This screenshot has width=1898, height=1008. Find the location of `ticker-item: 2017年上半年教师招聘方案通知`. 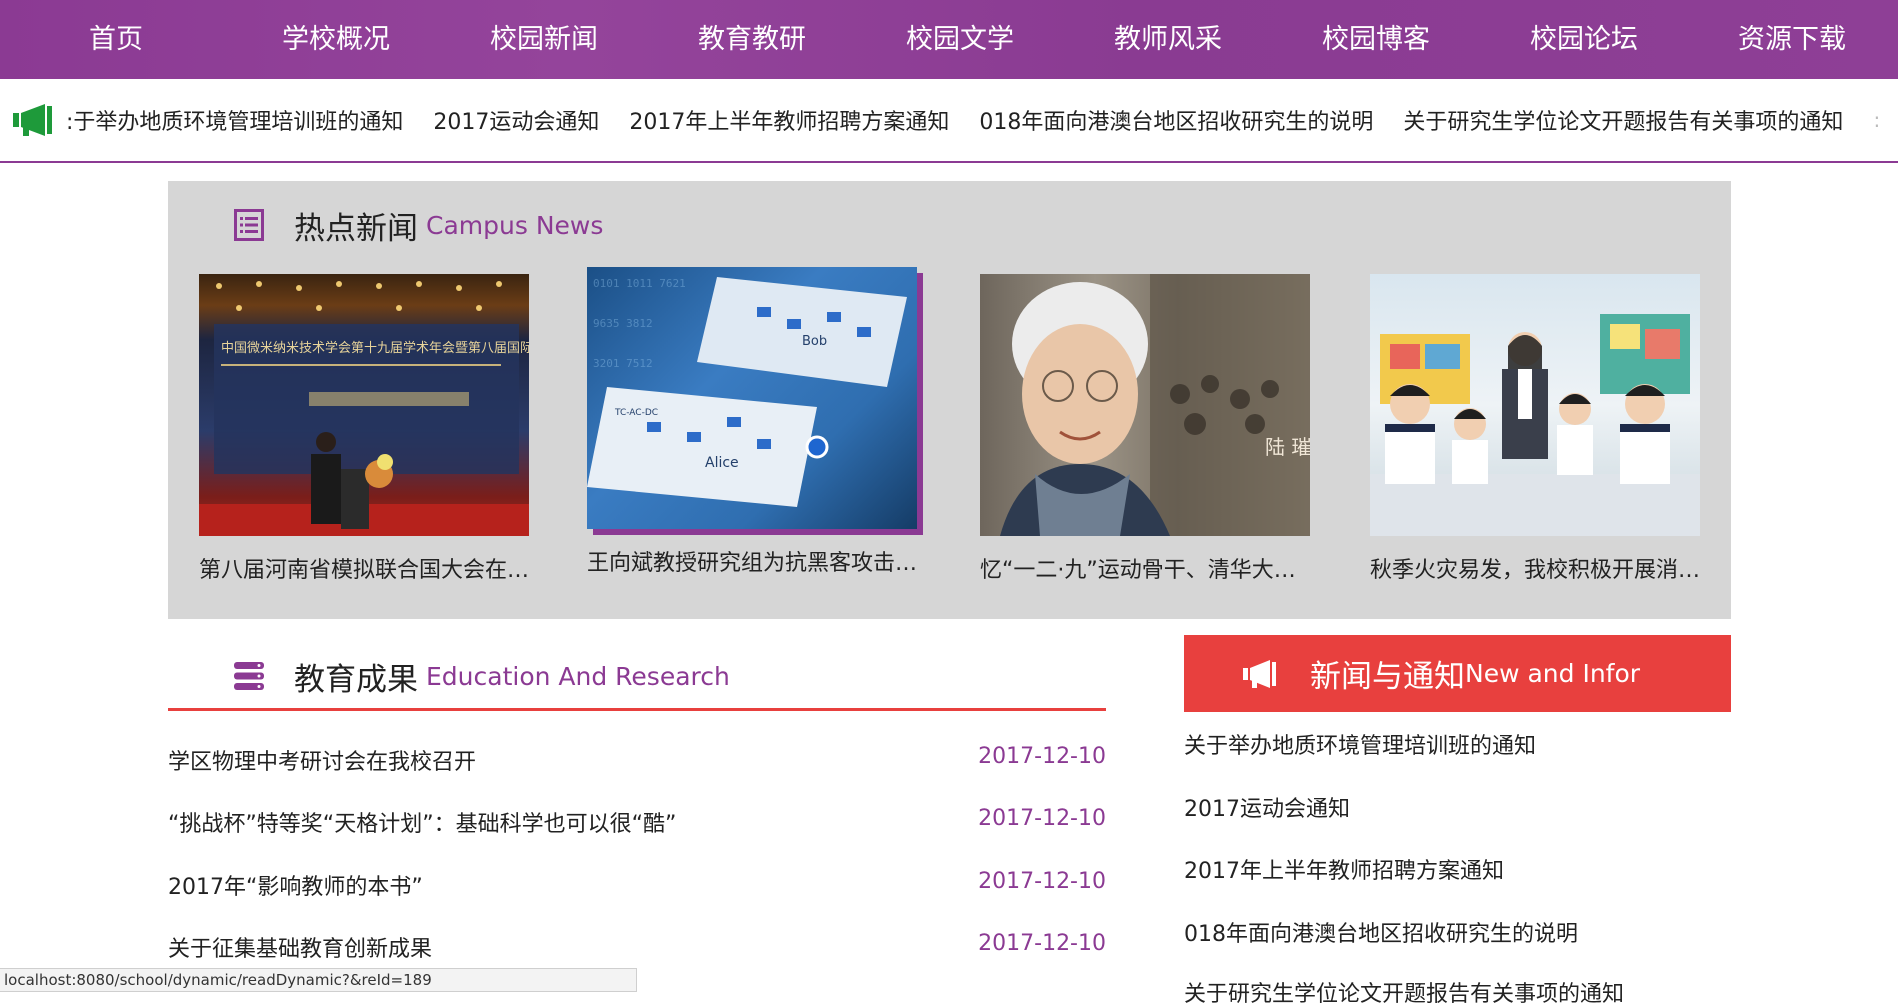

ticker-item: 2017年上半年教师招聘方案通知 is located at coordinates (789, 120).